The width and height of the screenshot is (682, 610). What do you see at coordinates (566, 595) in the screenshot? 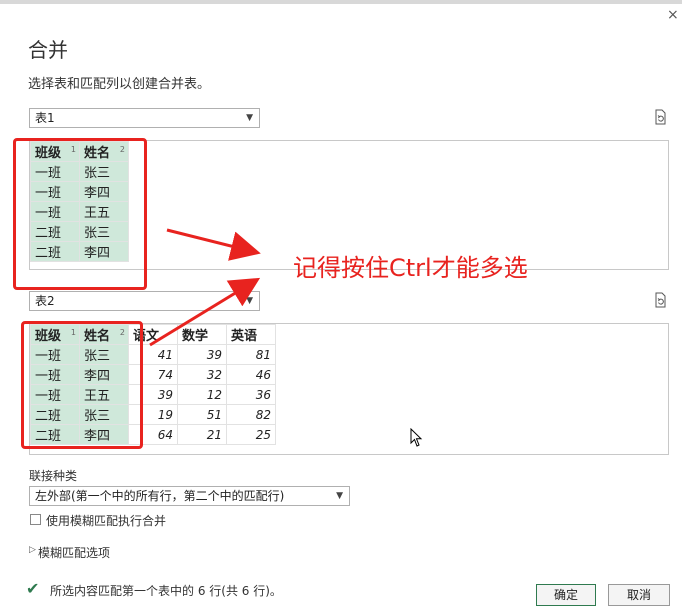
I see `ok-button: 确定` at bounding box center [566, 595].